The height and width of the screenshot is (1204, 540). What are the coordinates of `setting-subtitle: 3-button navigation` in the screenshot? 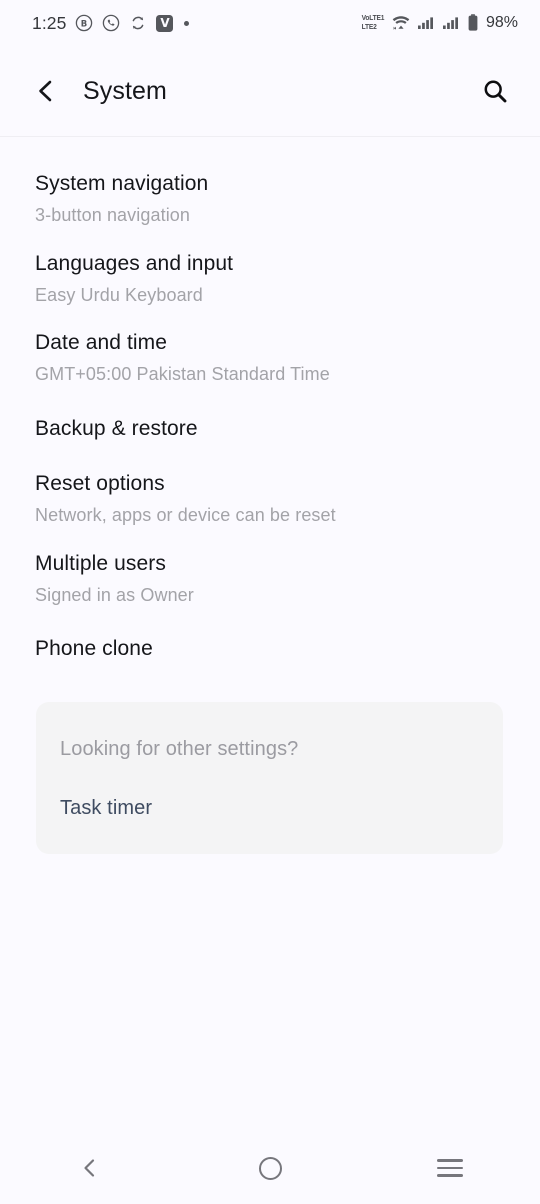 It's located at (113, 215).